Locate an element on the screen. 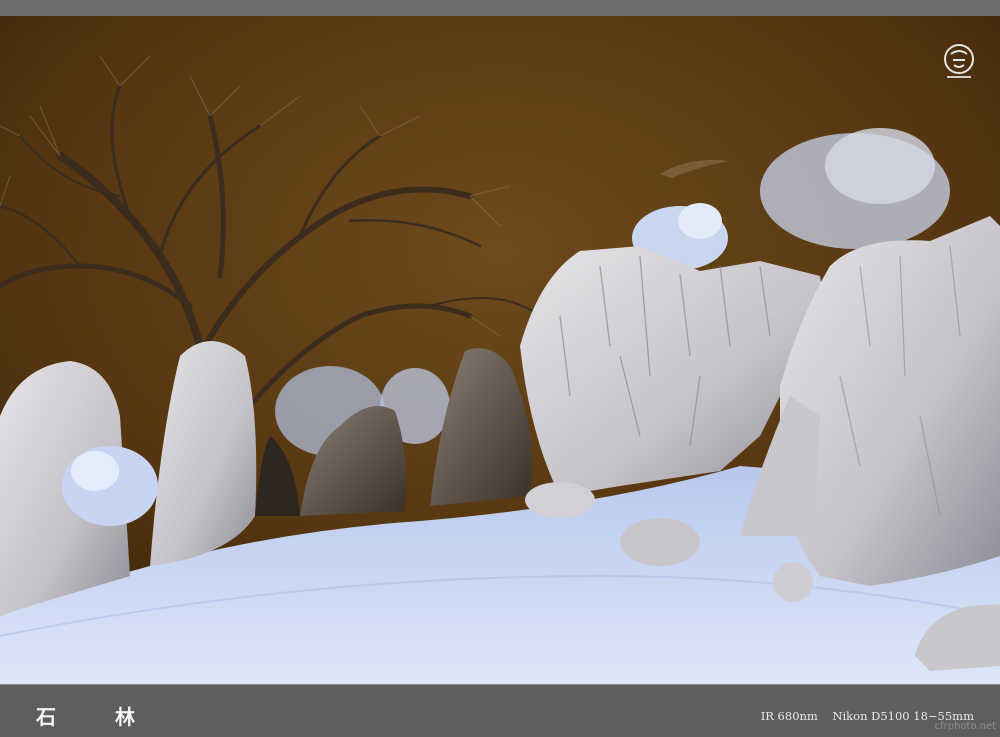 The image size is (1000, 737). photo-title: 石 林 is located at coordinates (98, 717).